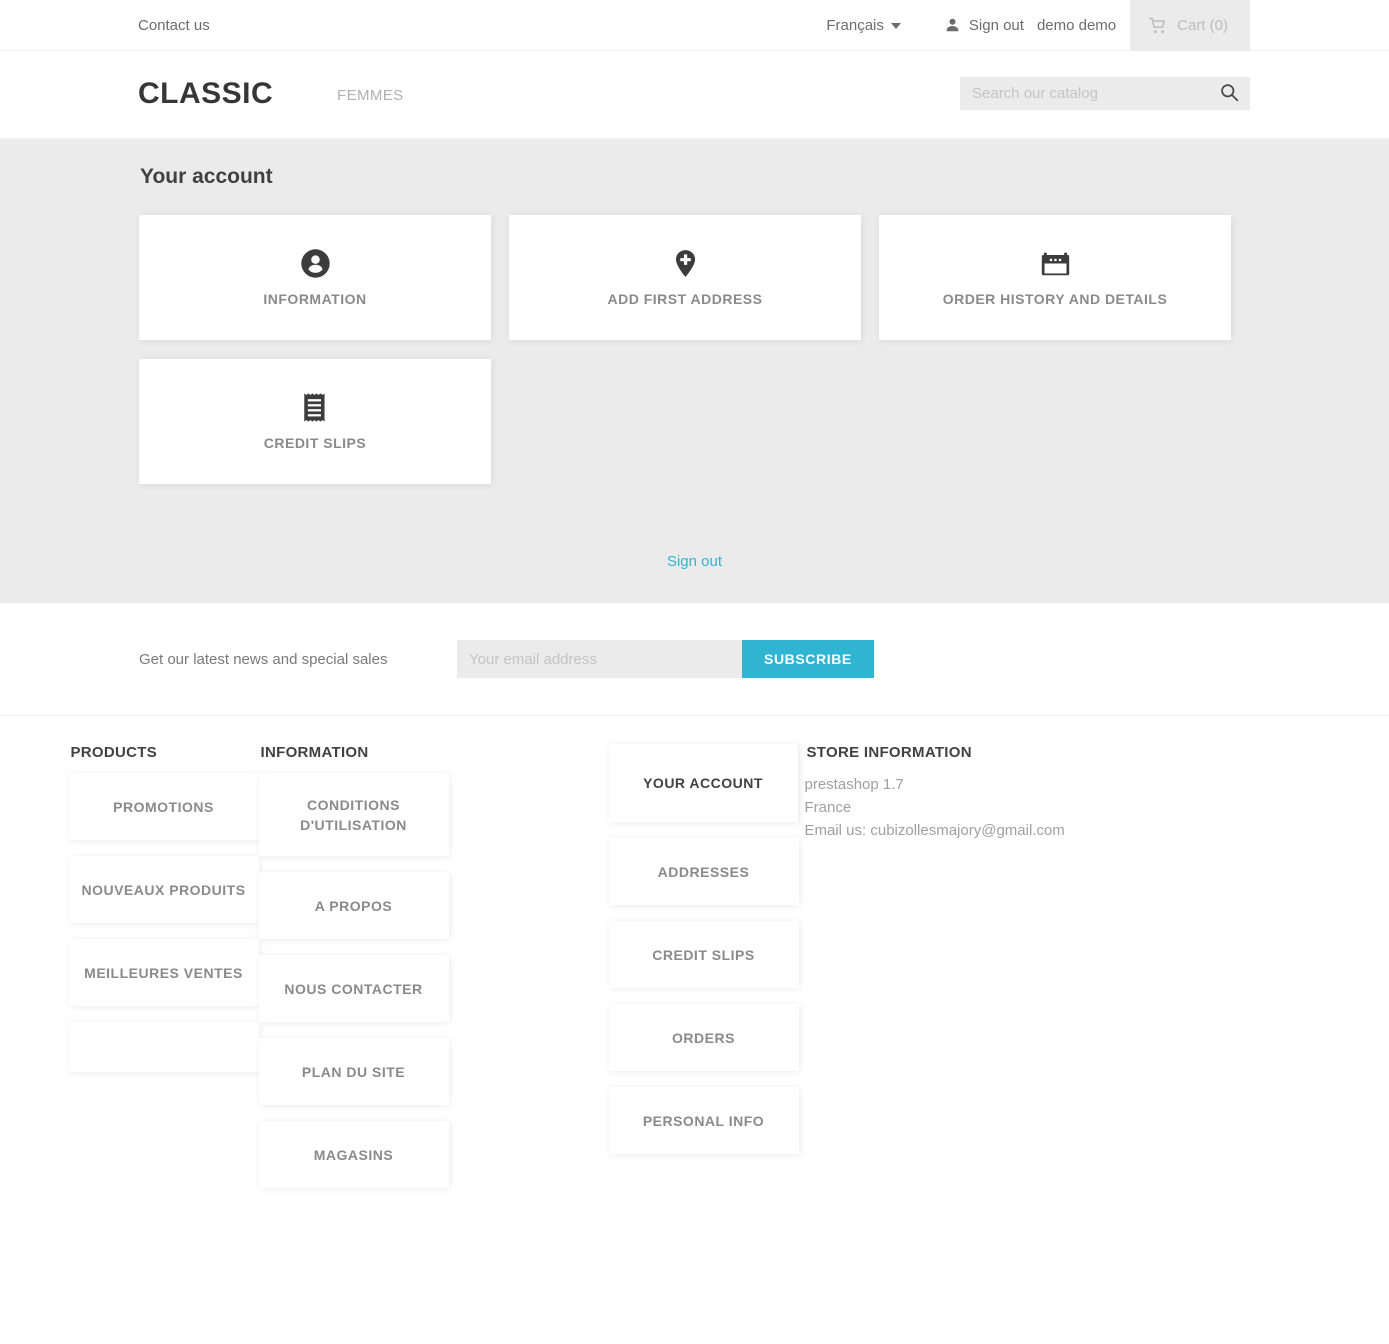  What do you see at coordinates (952, 25) in the screenshot?
I see `user-icon` at bounding box center [952, 25].